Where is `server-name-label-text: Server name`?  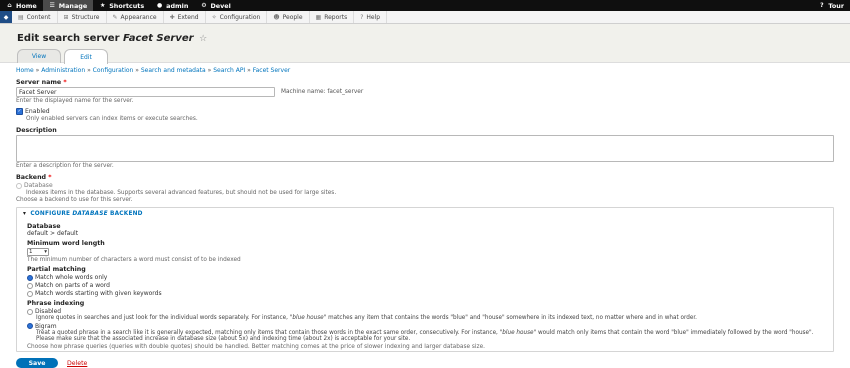 server-name-label-text: Server name is located at coordinates (39, 82).